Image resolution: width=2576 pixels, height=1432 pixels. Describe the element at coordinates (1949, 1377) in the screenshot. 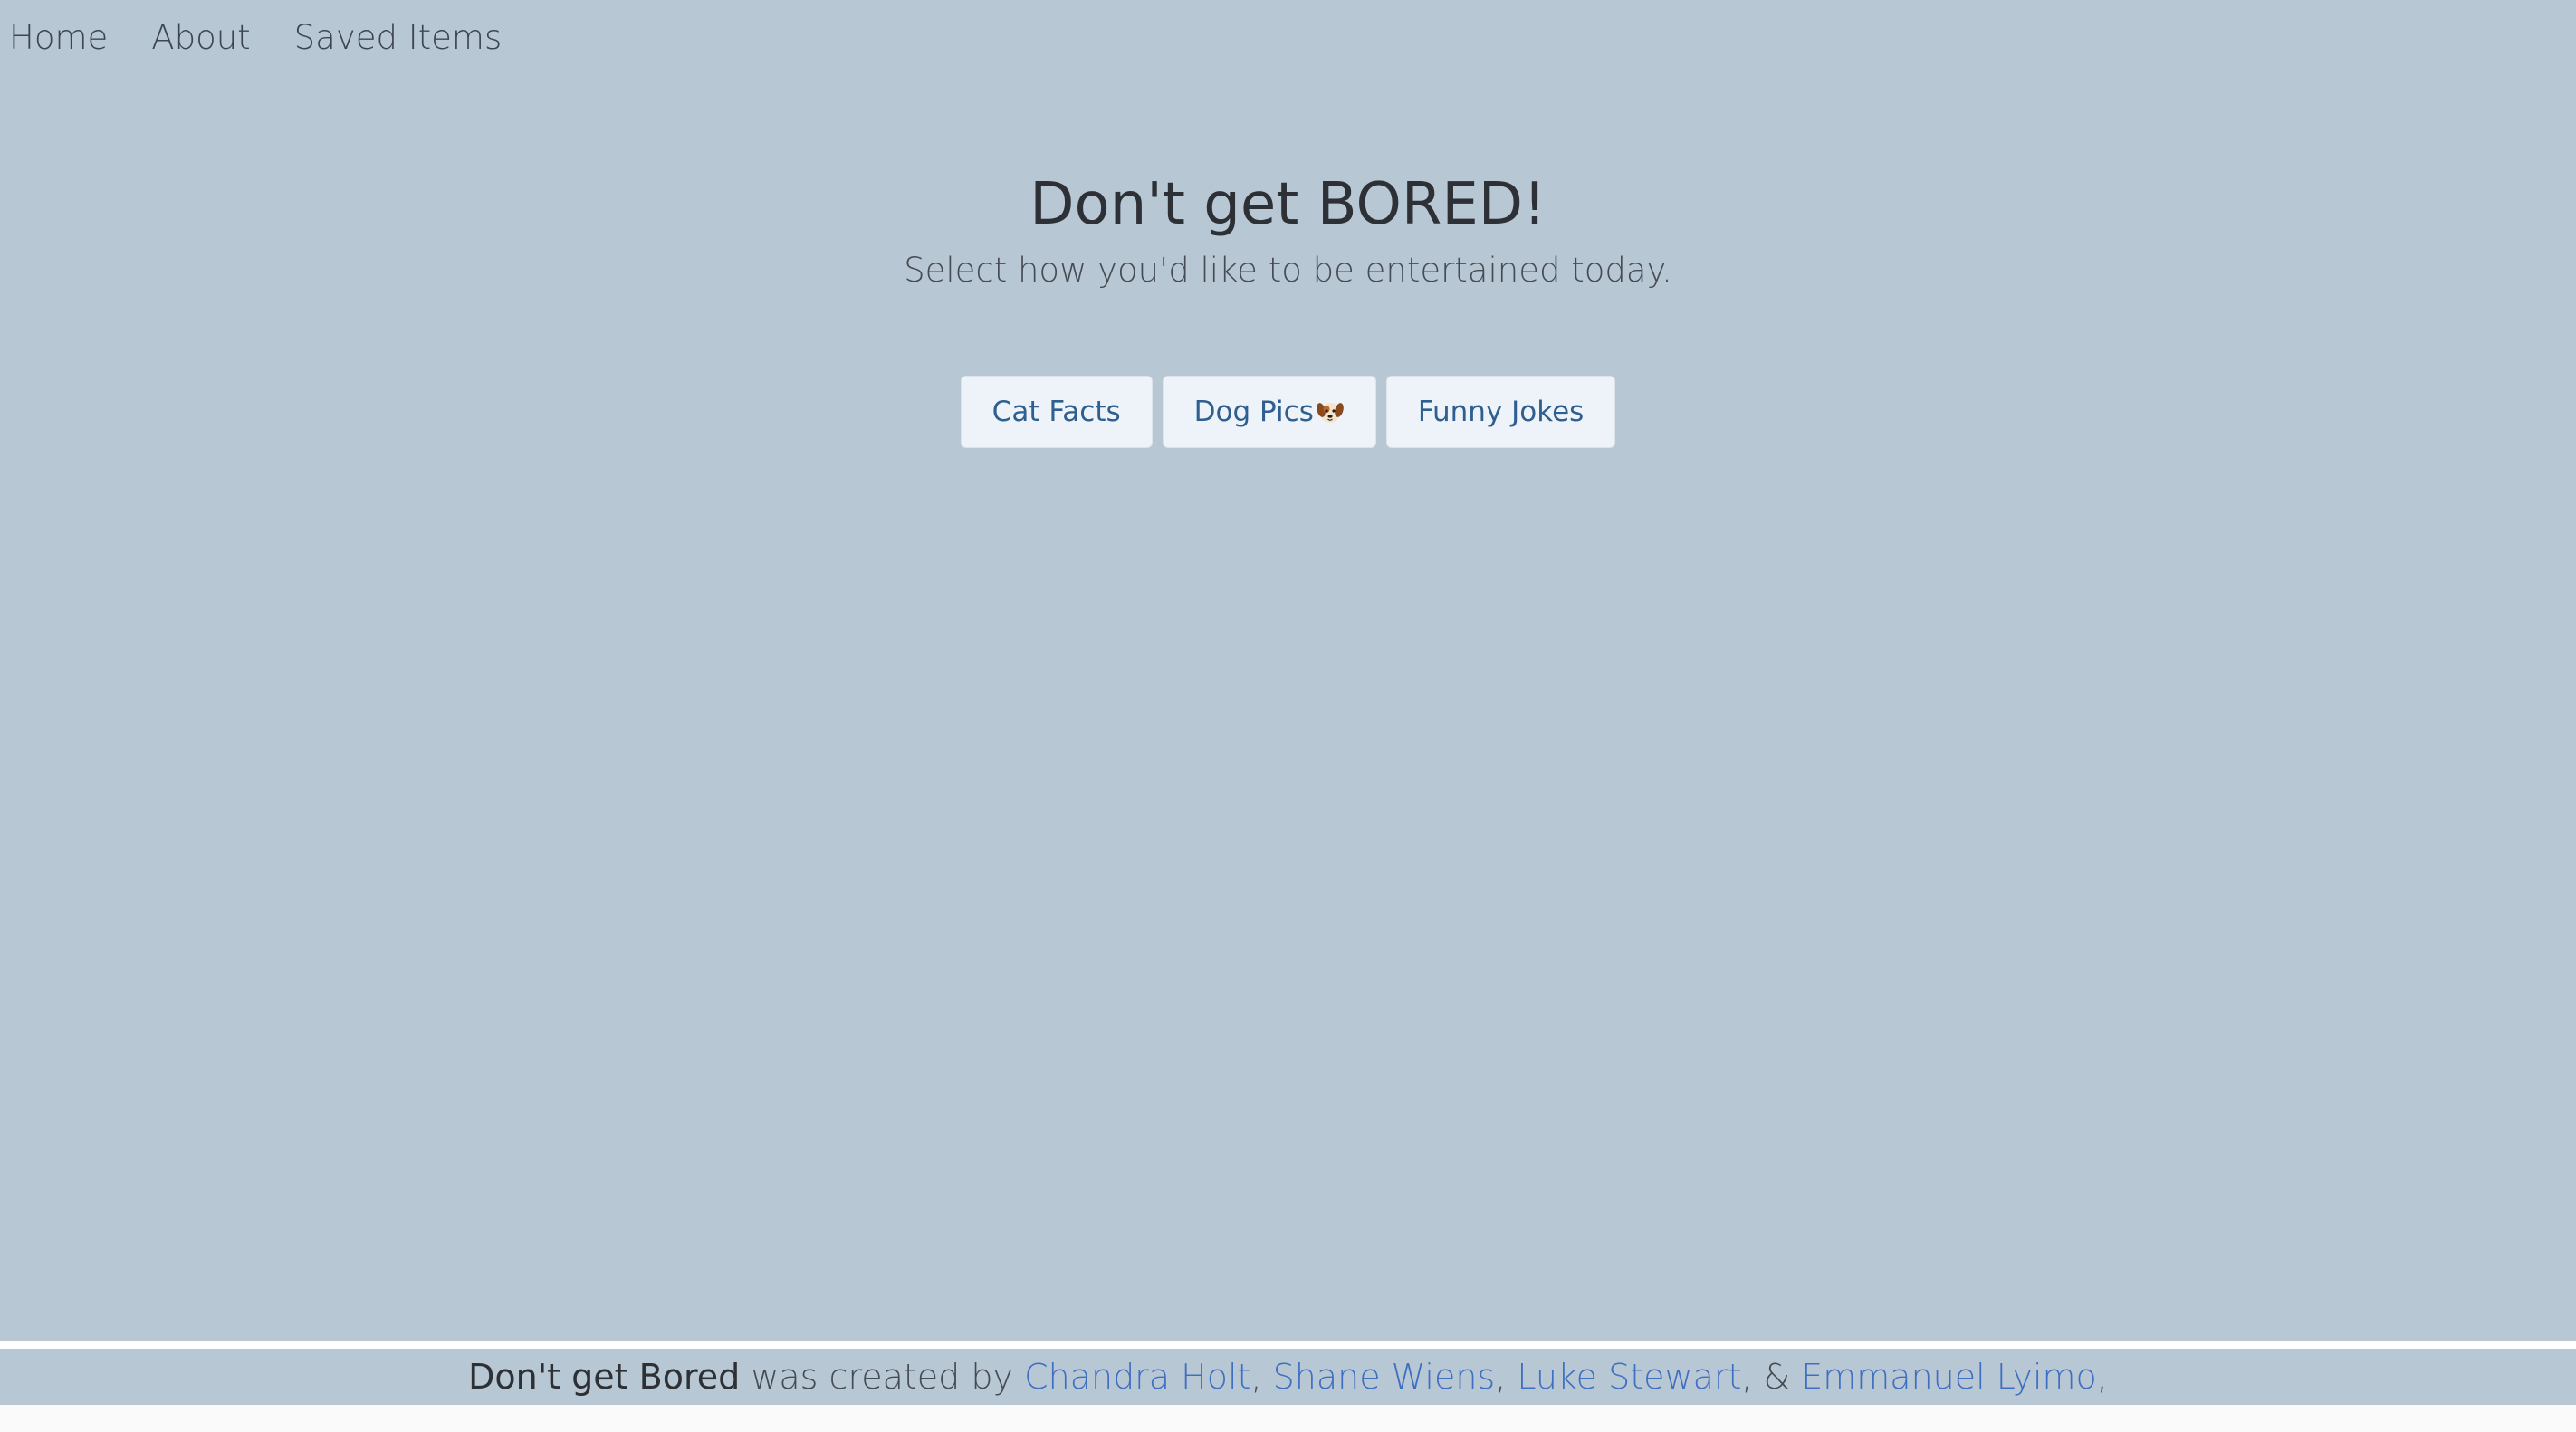

I see `author-link-emmanuel-lyimo: Emmanuel Lyimo` at that location.